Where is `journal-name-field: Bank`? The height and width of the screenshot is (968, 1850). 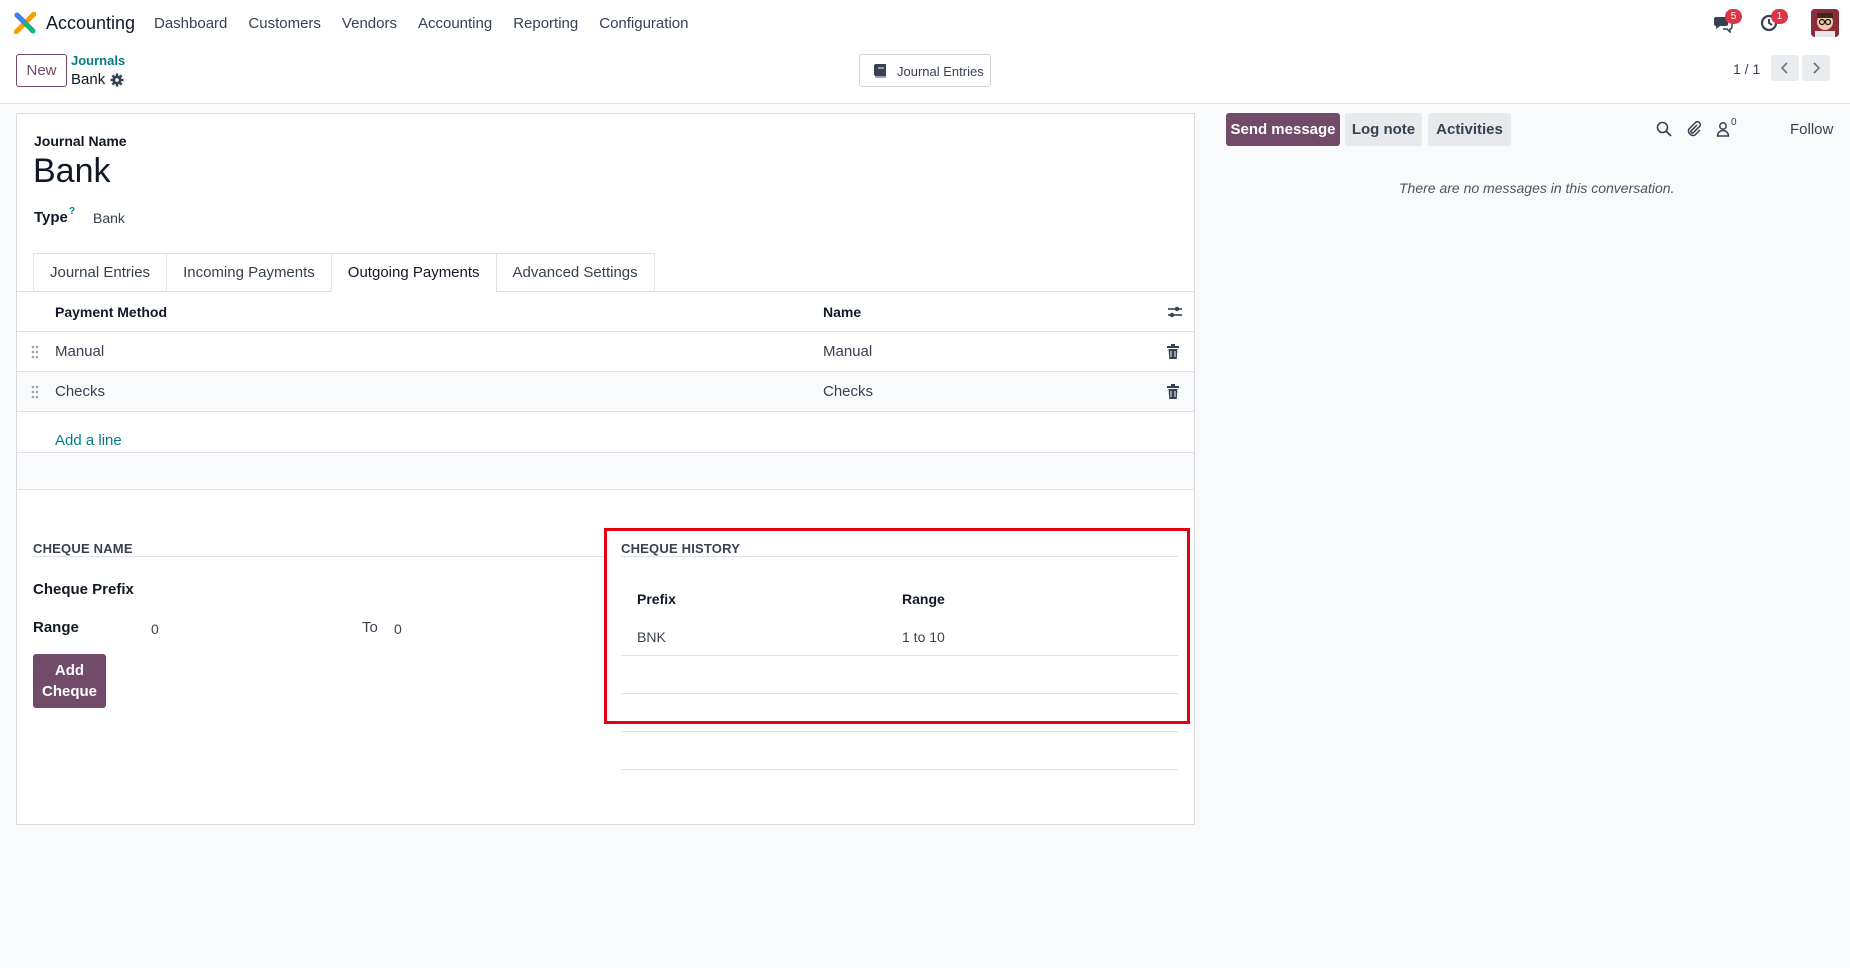
journal-name-field: Bank is located at coordinates (72, 171).